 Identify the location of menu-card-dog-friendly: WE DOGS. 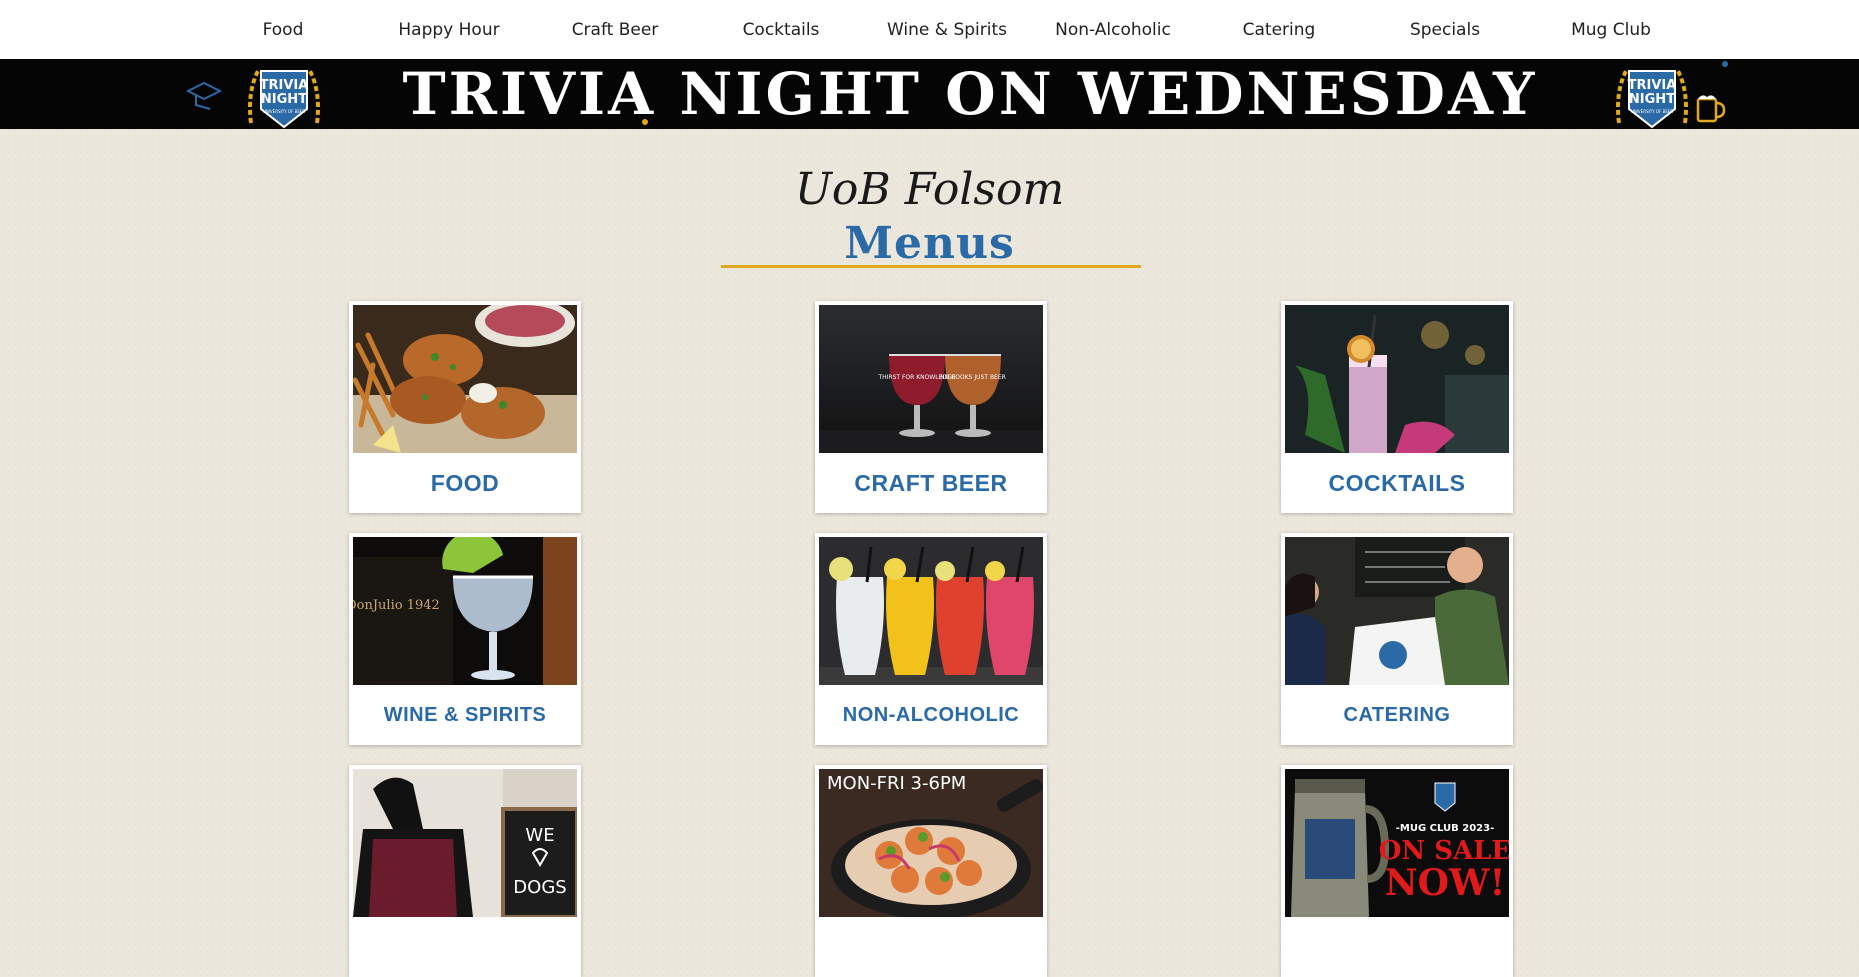
(465, 871).